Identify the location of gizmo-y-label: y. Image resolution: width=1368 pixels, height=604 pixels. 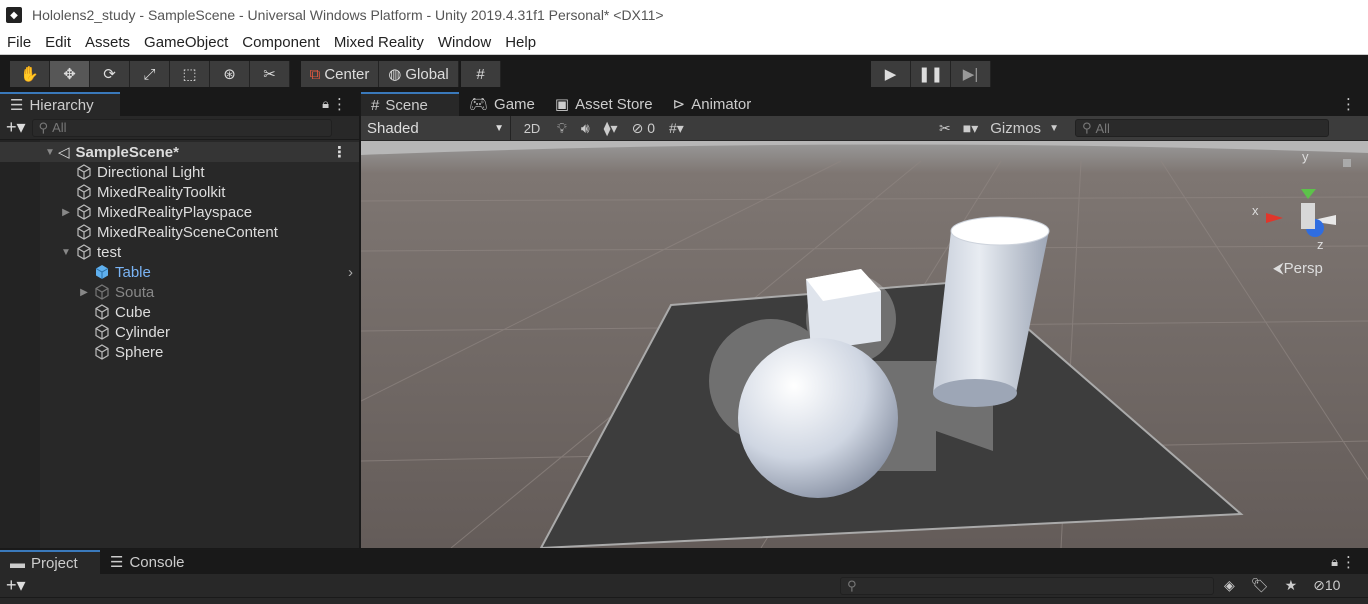
(1305, 156).